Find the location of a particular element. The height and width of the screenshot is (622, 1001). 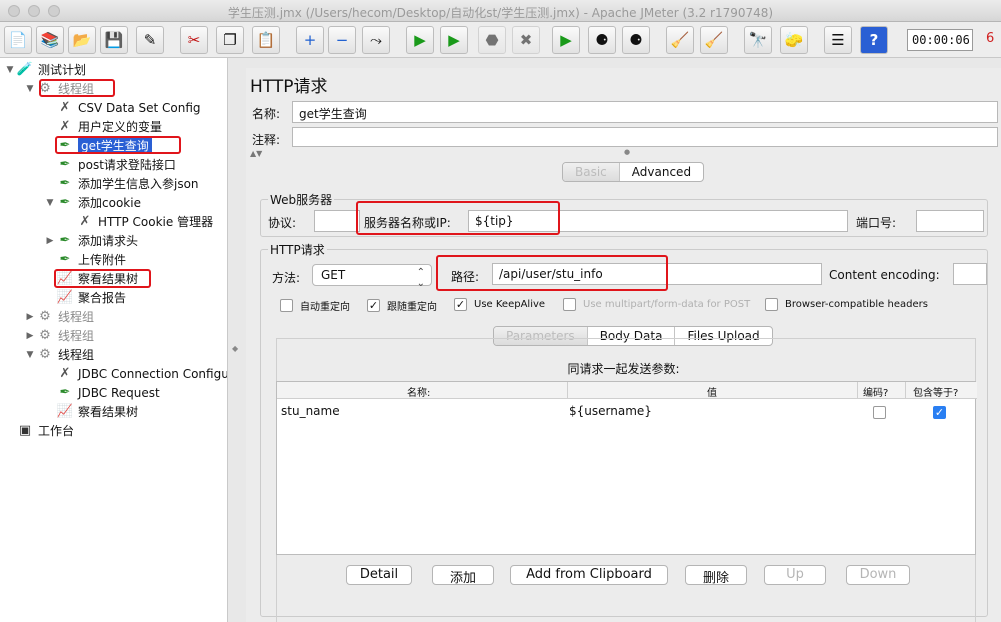

comment-field is located at coordinates (645, 137).